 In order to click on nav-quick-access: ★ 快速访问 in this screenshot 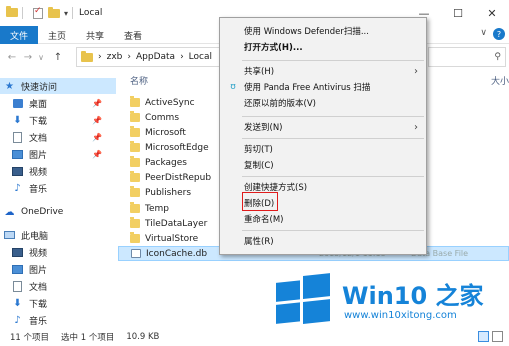, I will do `click(58, 86)`.